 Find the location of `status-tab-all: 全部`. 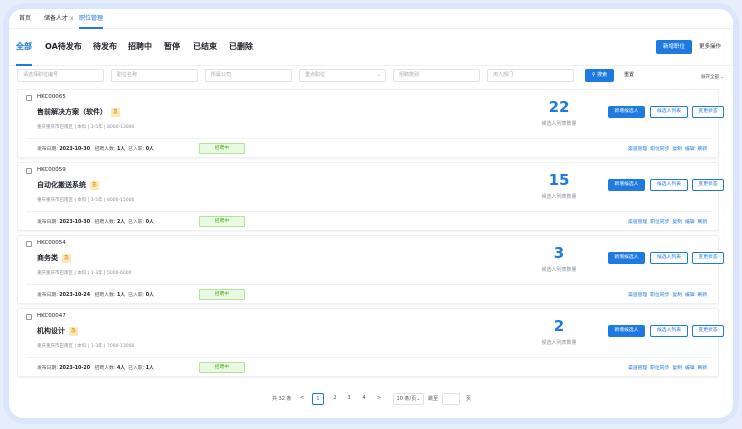

status-tab-all: 全部 is located at coordinates (24, 48).